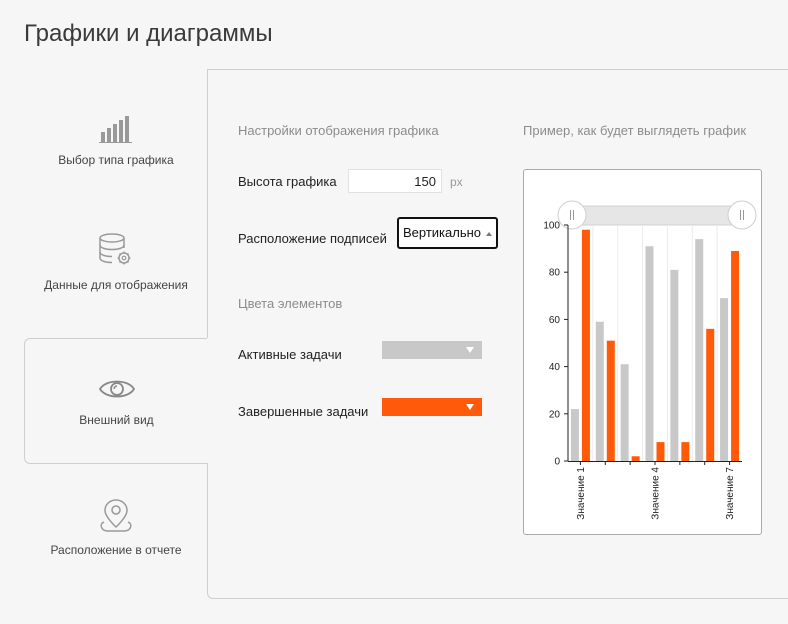  What do you see at coordinates (581, 493) in the screenshot?
I see `x-tick-label: Значение 1` at bounding box center [581, 493].